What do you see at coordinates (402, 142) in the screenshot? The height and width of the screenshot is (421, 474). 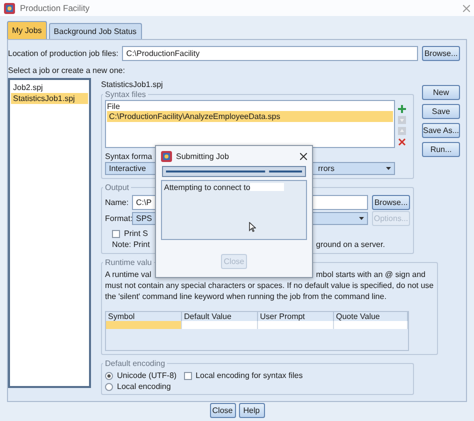 I see `delete-icon` at bounding box center [402, 142].